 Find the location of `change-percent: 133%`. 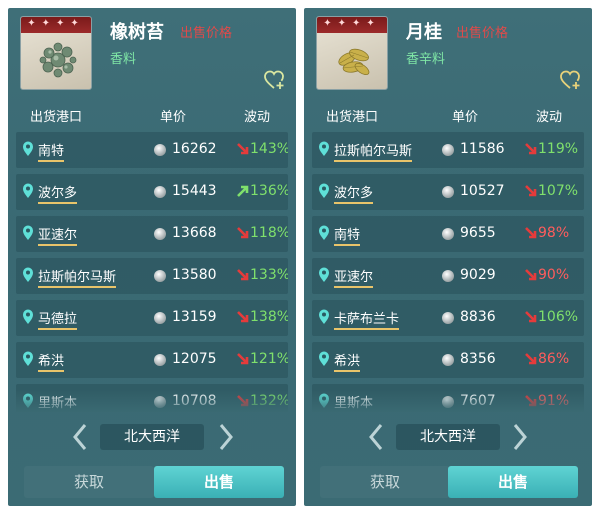

change-percent: 133% is located at coordinates (269, 275).